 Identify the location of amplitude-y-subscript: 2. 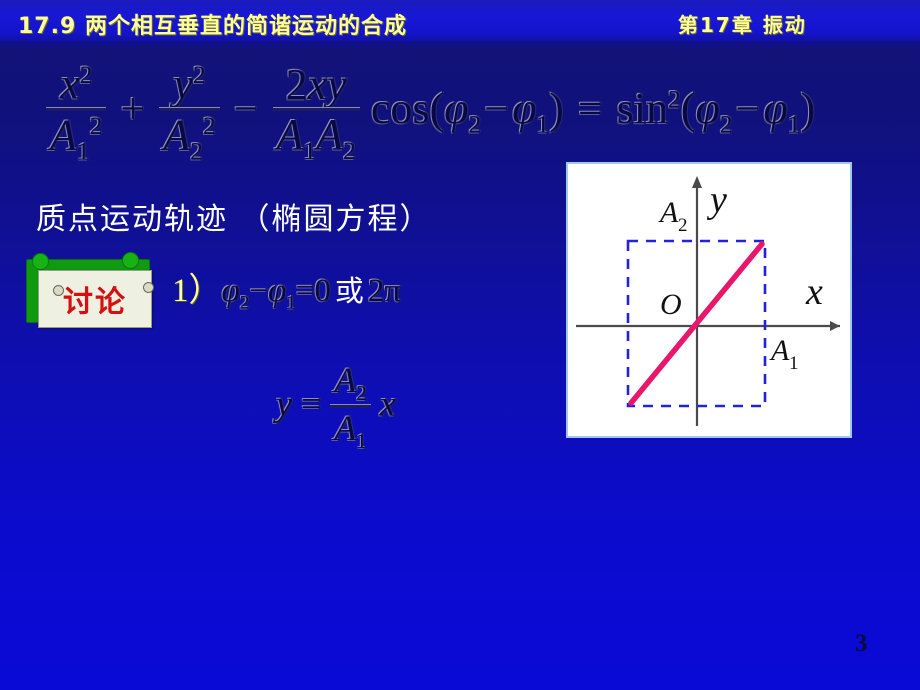
(683, 225).